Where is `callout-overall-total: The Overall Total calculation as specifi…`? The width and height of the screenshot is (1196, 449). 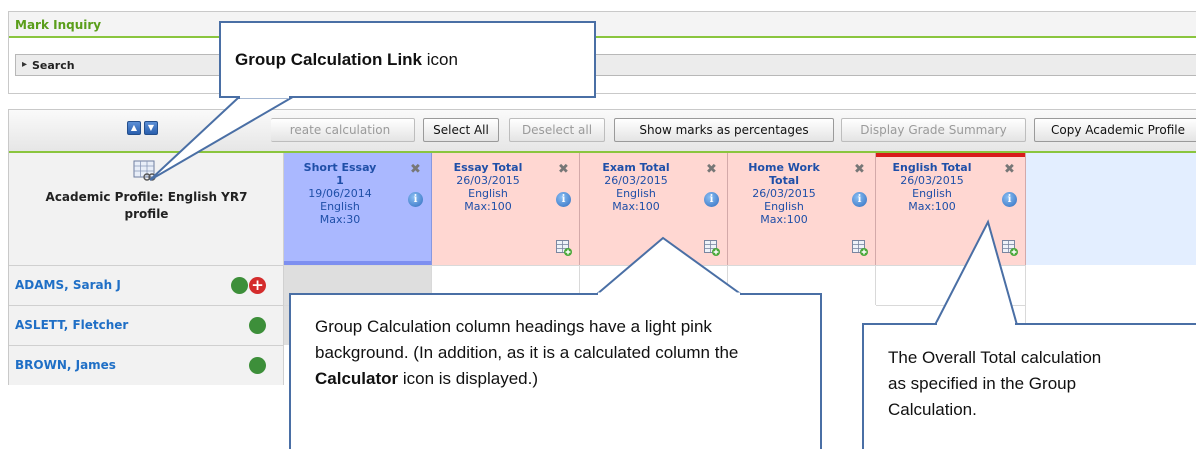 callout-overall-total: The Overall Total calculation as specifi… is located at coordinates (1029, 386).